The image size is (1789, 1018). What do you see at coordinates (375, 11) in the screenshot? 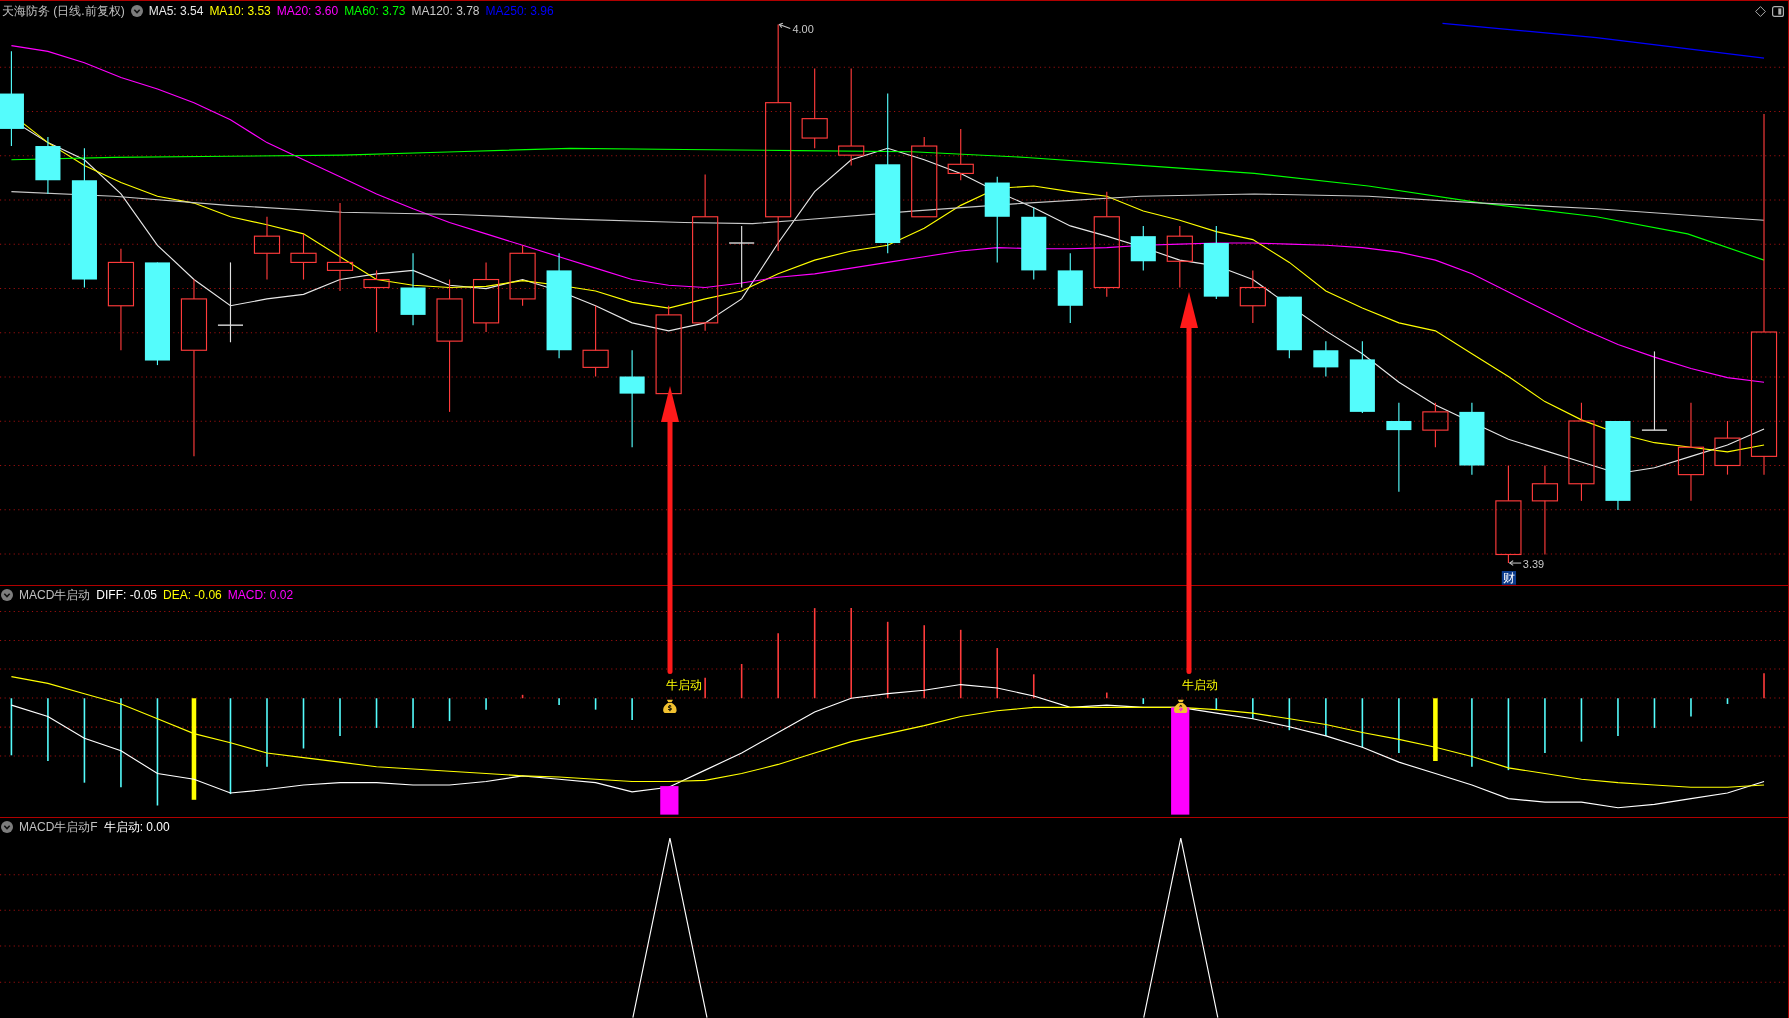
I see `indicator-label: MA60: 3.73` at bounding box center [375, 11].